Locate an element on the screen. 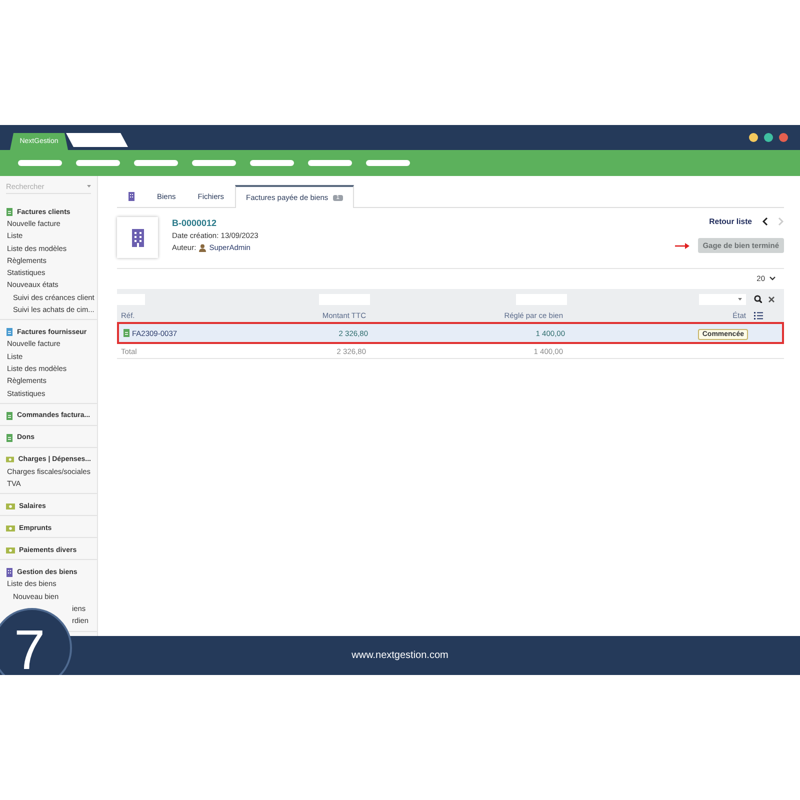  chevron-icon is located at coordinates (772, 278).